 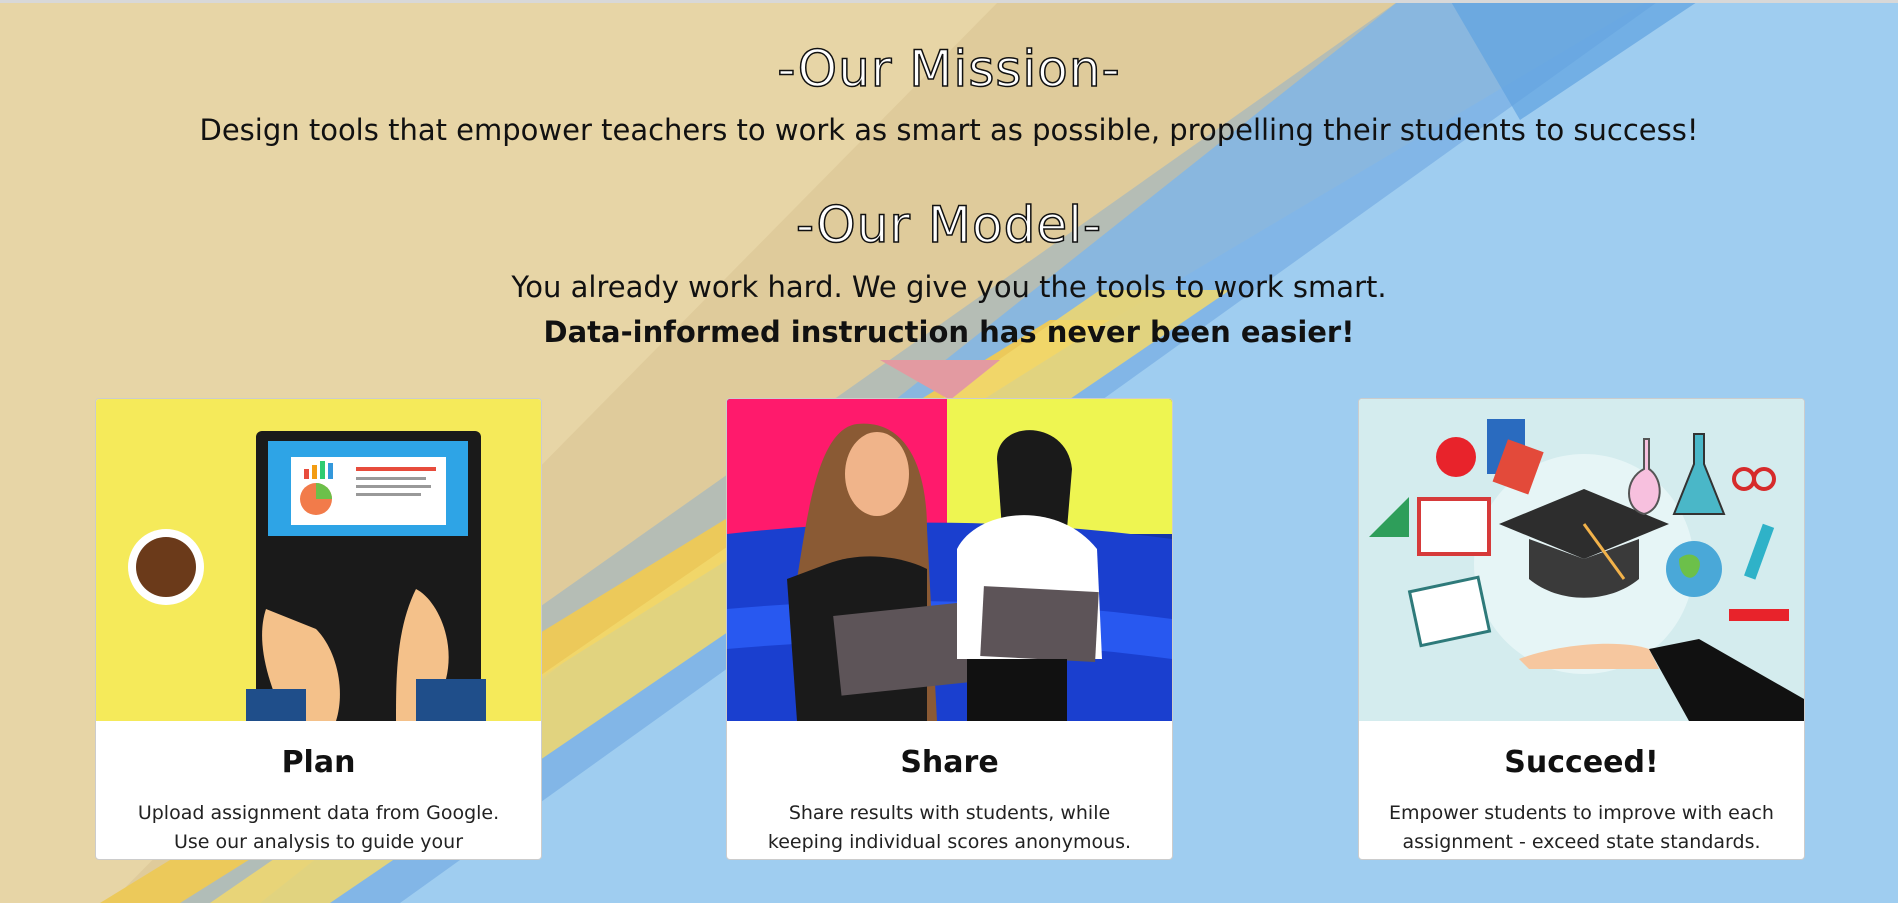 I want to click on card-title: Plan, so click(x=318, y=762).